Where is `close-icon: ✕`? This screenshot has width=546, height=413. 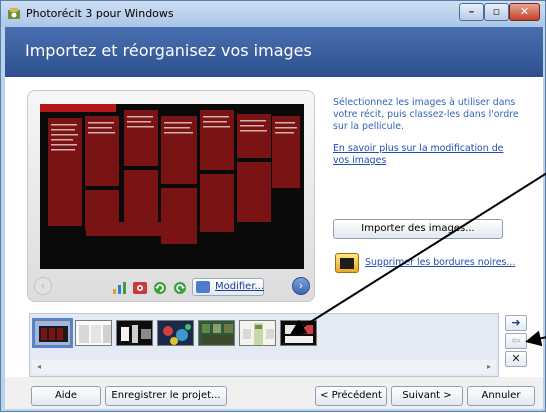
close-icon: ✕ is located at coordinates (524, 11).